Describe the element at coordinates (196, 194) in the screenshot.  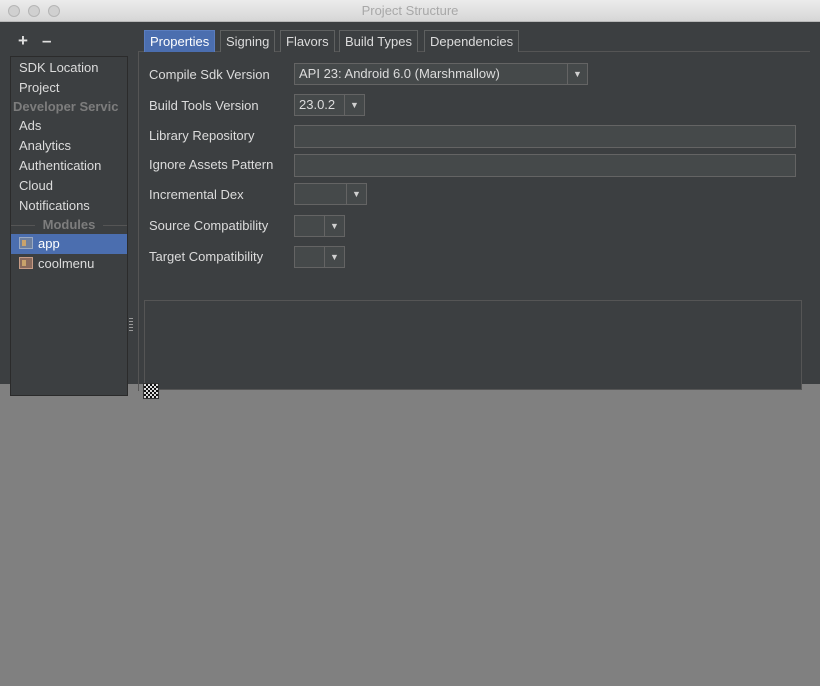
I see `incremental-dex-label: Incremental Dex` at that location.